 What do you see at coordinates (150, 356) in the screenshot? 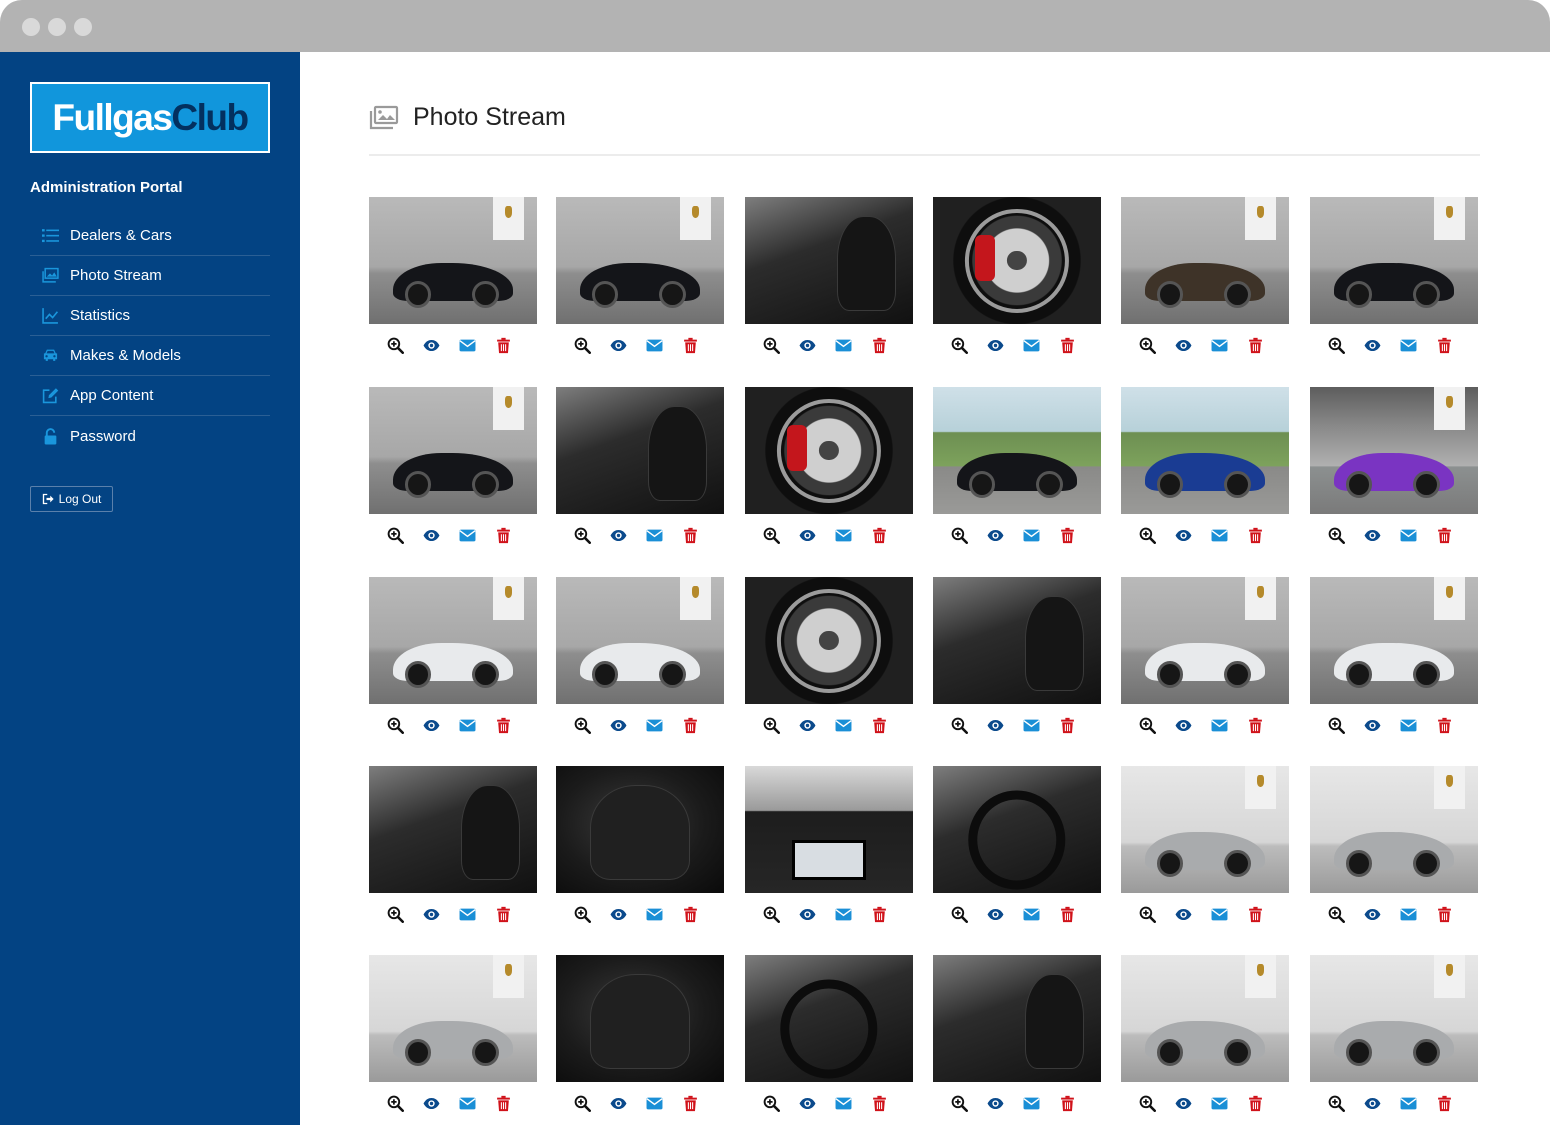
I see `sidebar-item-makes-models: Makes & Models` at bounding box center [150, 356].